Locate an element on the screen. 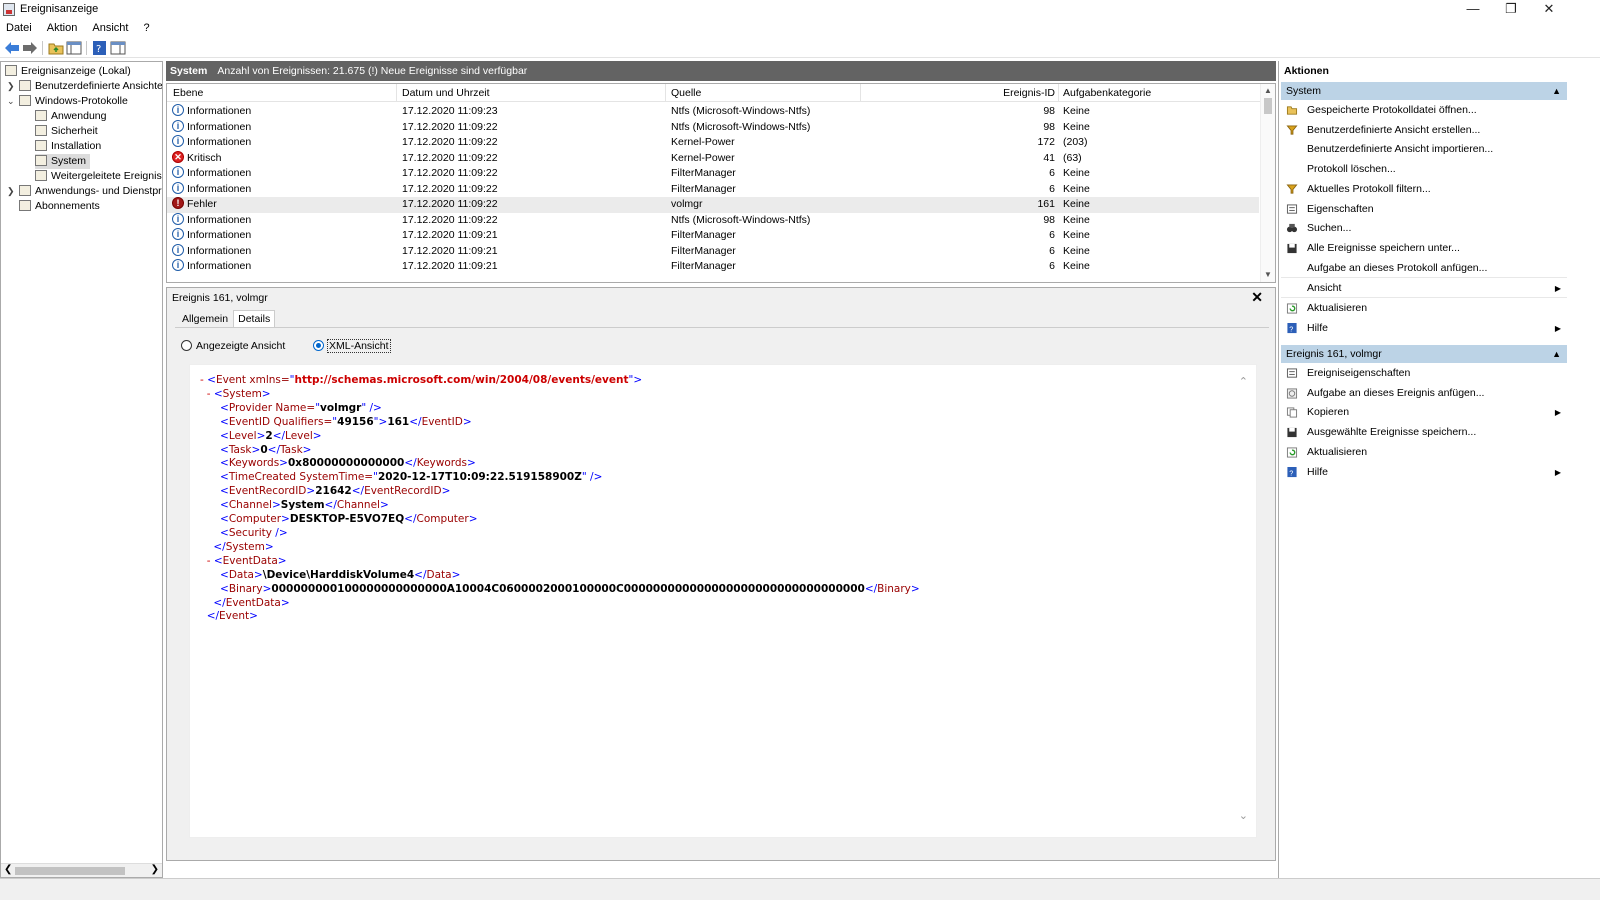 The width and height of the screenshot is (1600, 900). scroll-down-icon: ⌄ is located at coordinates (1243, 815).